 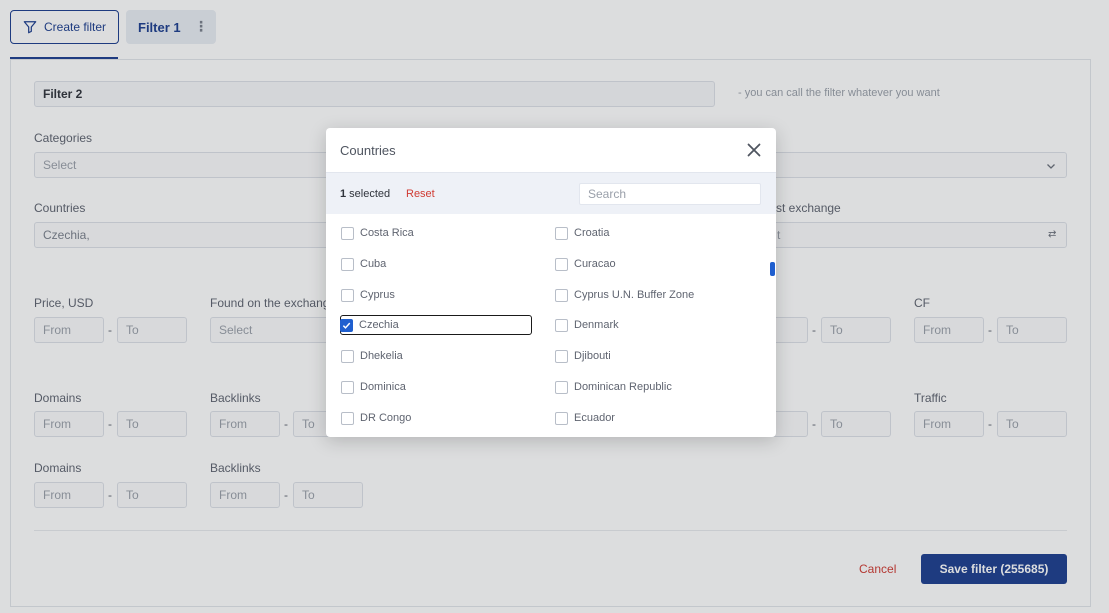 I want to click on country-option: DR Congo, so click(x=376, y=418).